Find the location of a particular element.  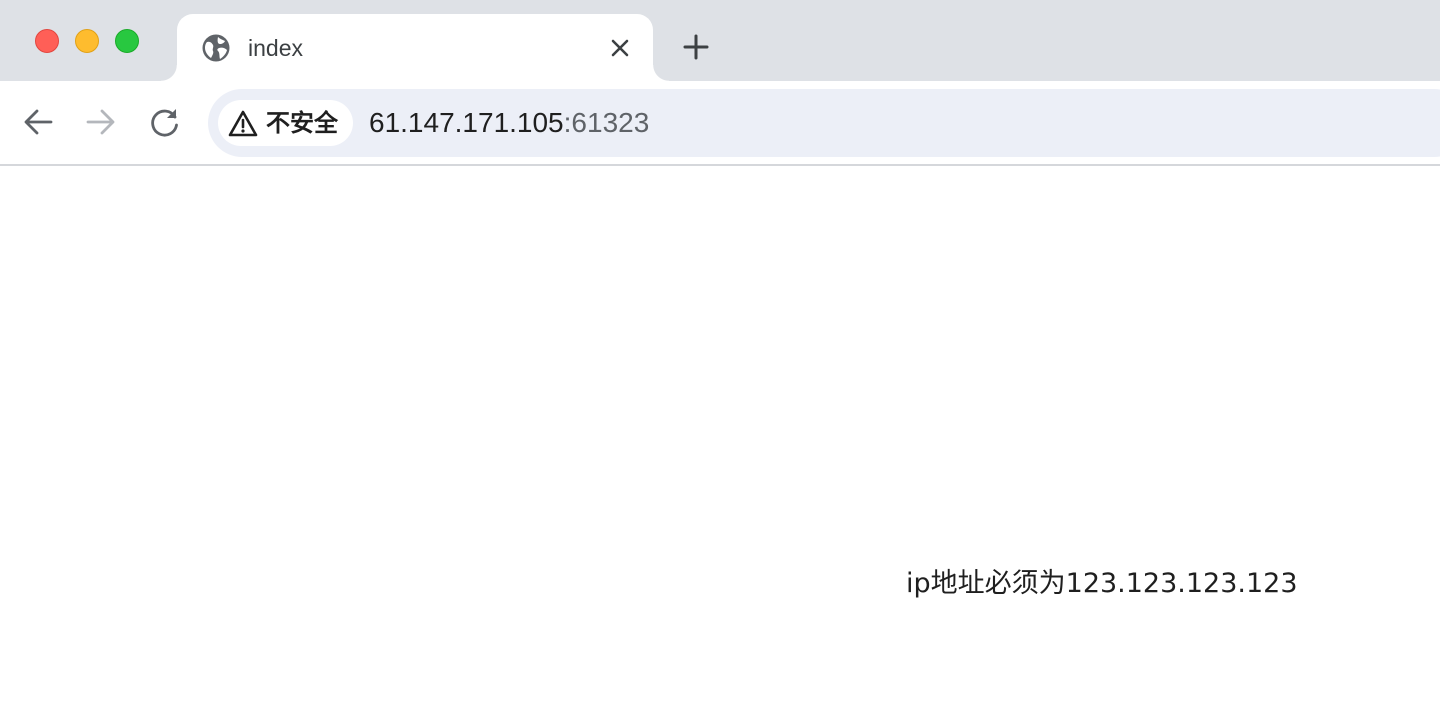

close-window-button is located at coordinates (47, 41).